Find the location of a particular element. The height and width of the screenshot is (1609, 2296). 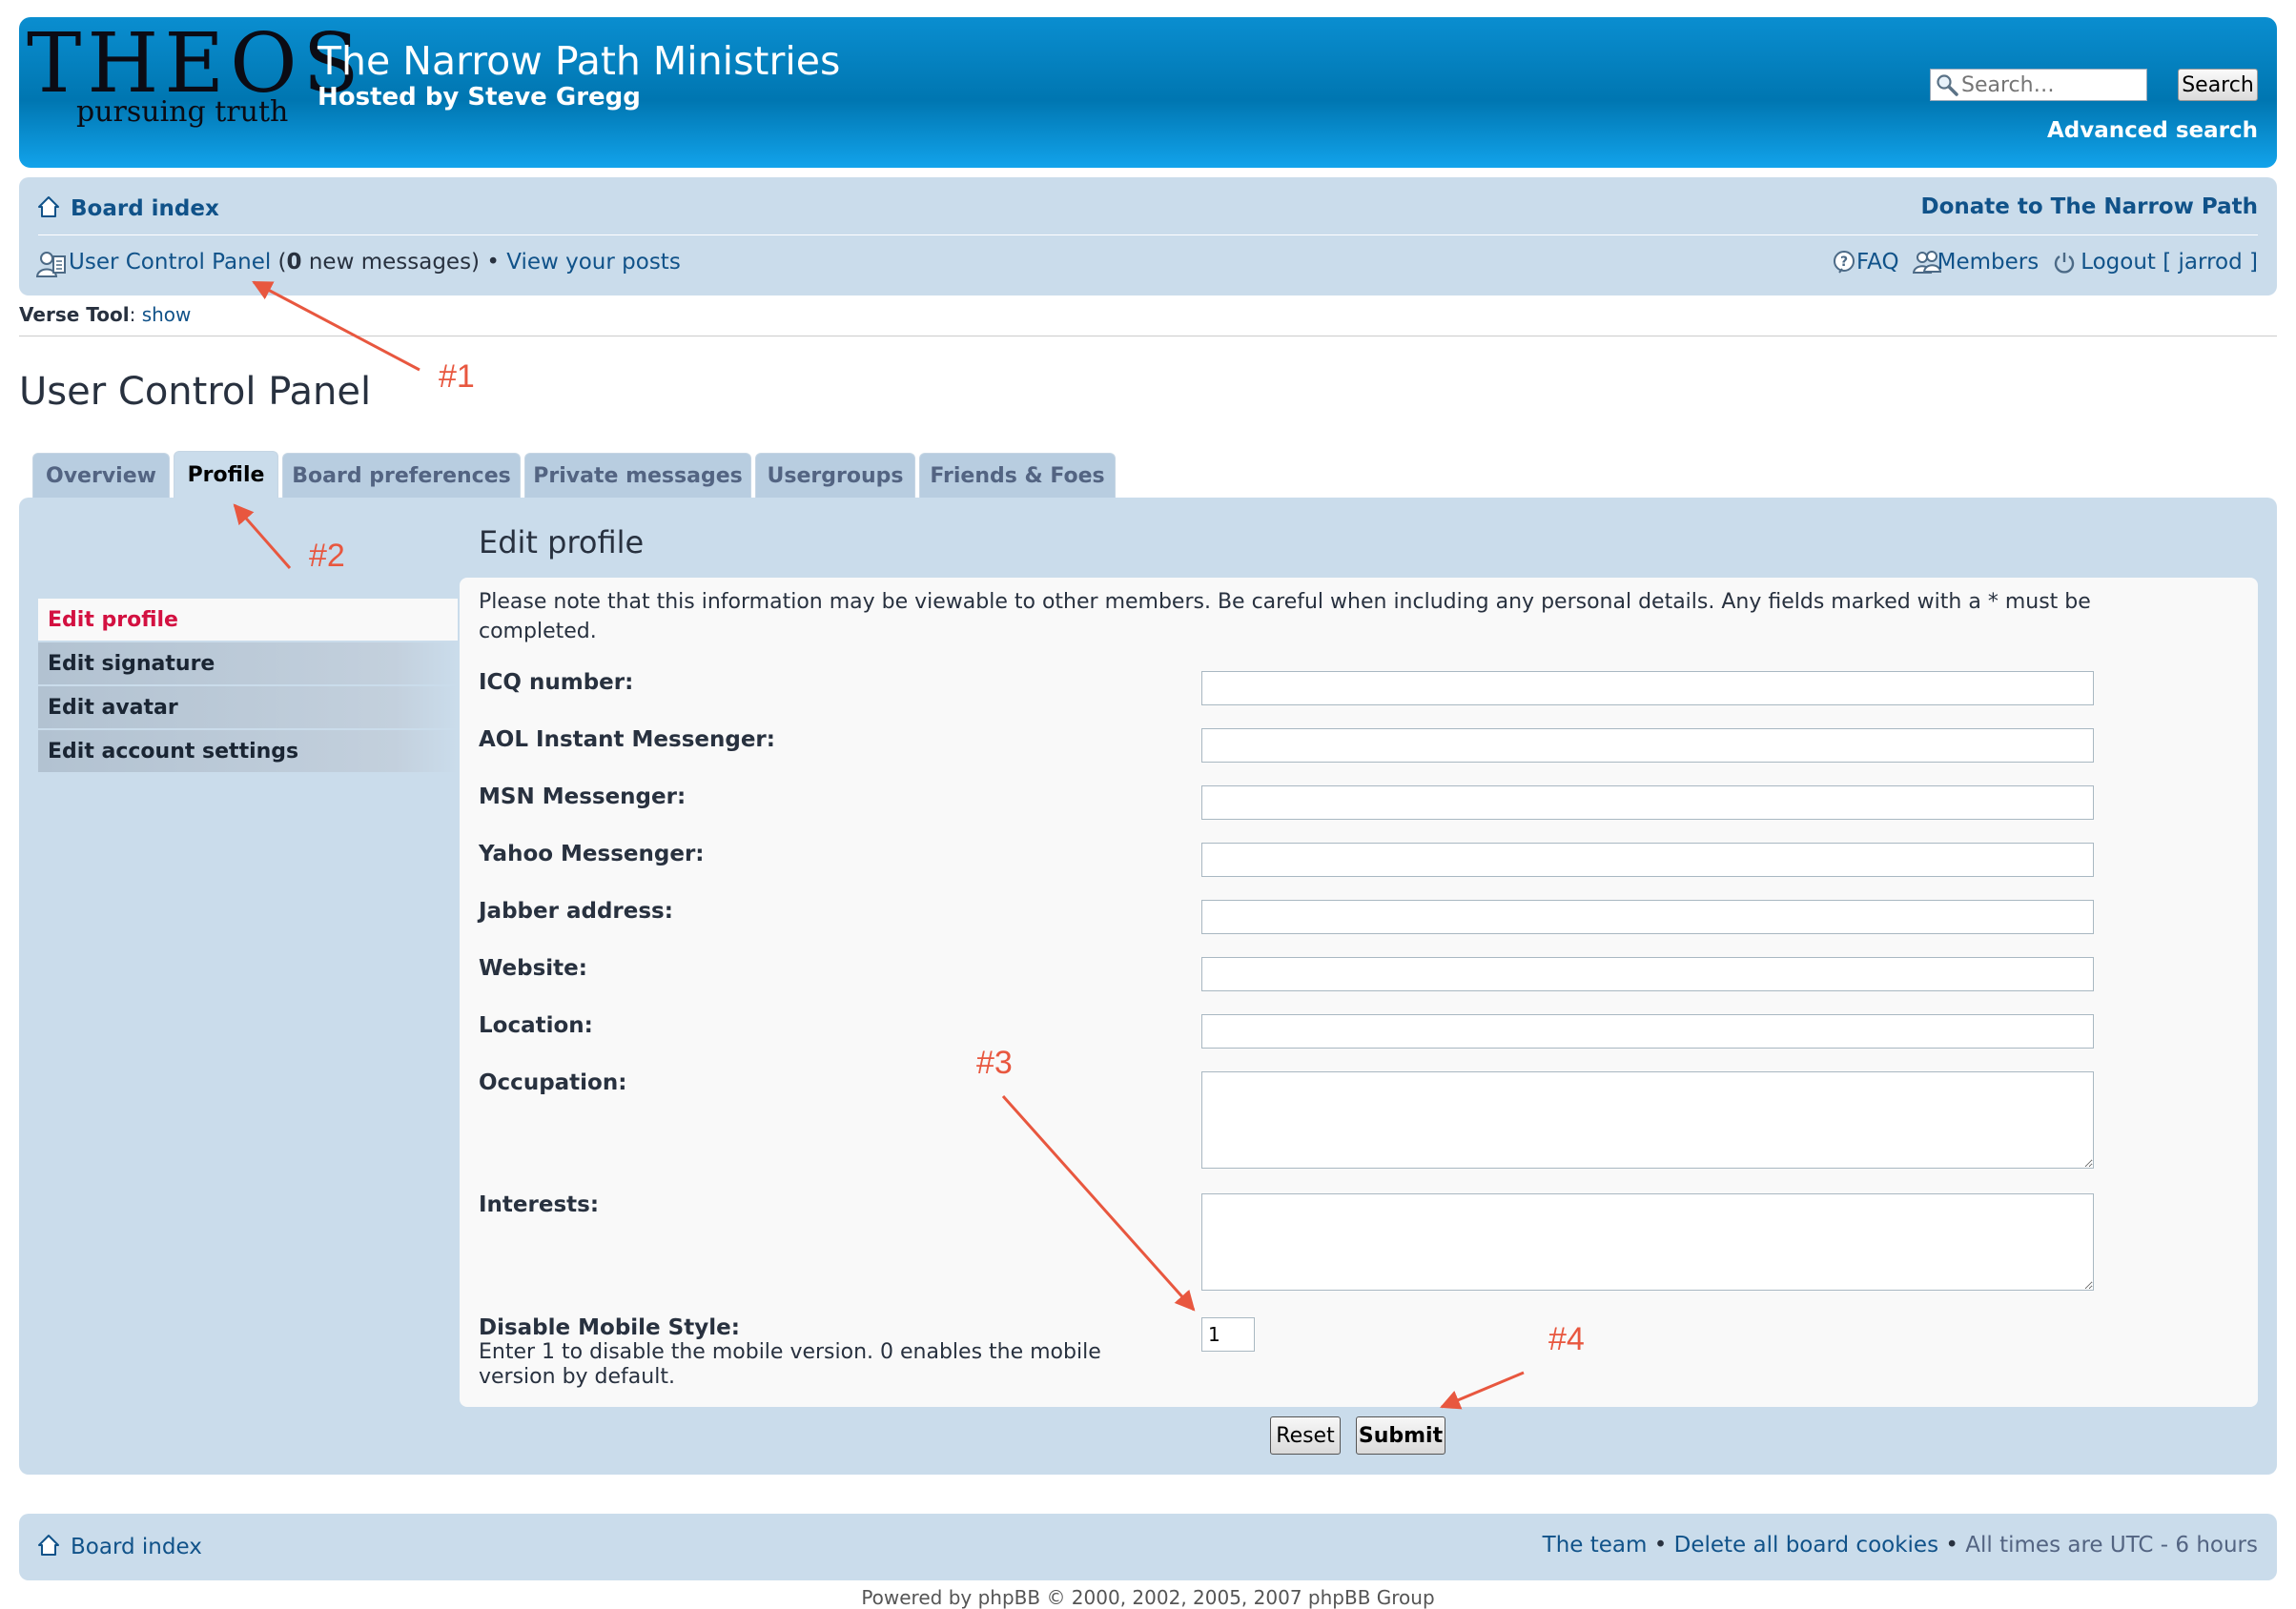

yahoo-label: Yahoo Messenger: is located at coordinates (592, 854).